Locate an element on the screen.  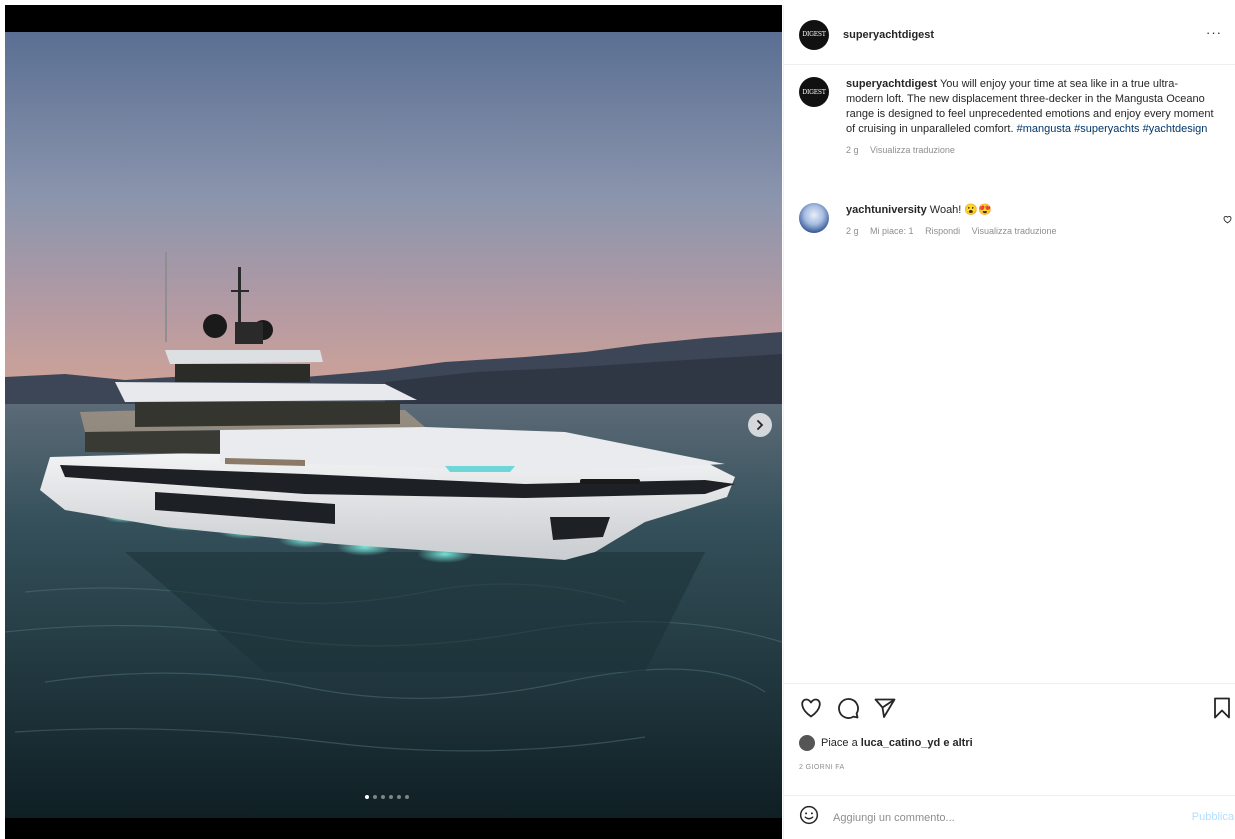
header-username: superyachtdigest is located at coordinates (888, 35).